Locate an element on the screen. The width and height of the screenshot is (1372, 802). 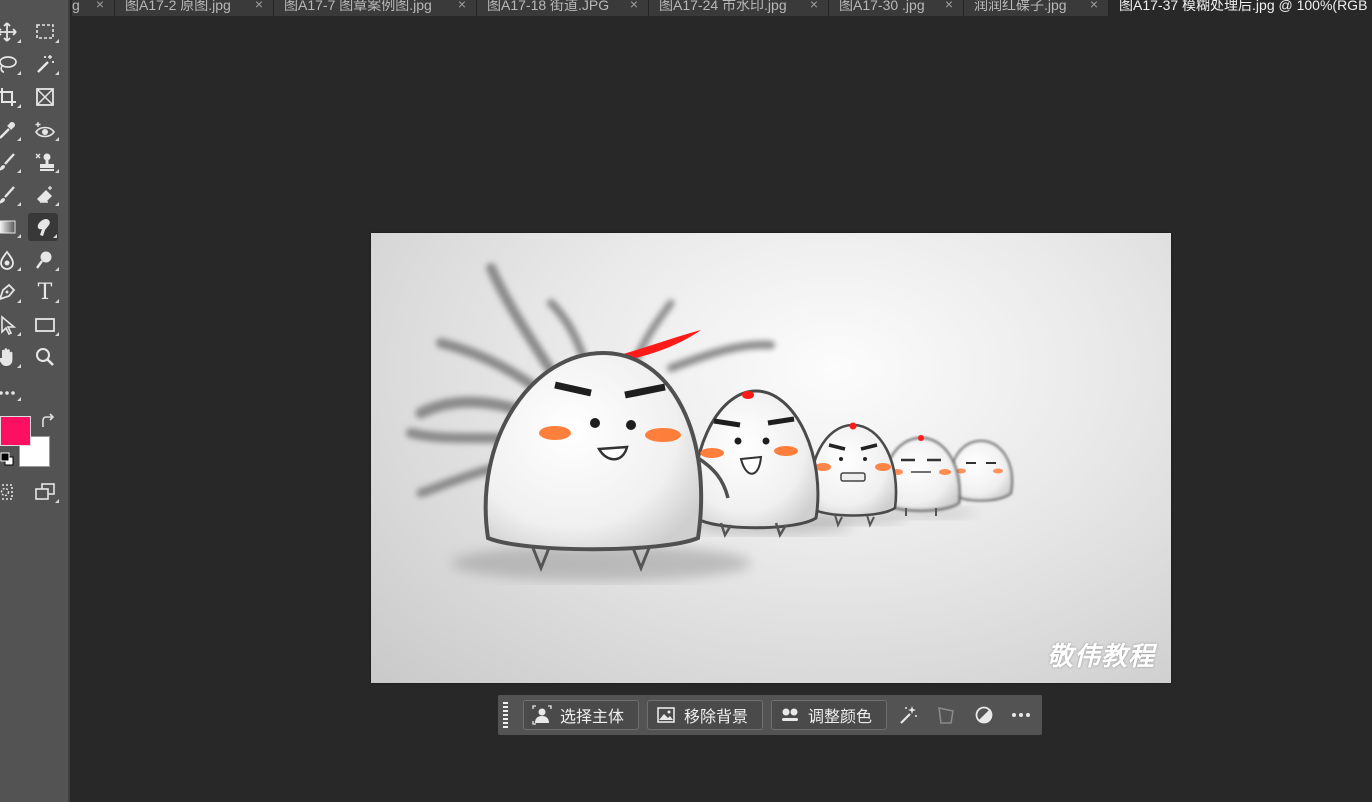
crop-tool is located at coordinates (11, 97).